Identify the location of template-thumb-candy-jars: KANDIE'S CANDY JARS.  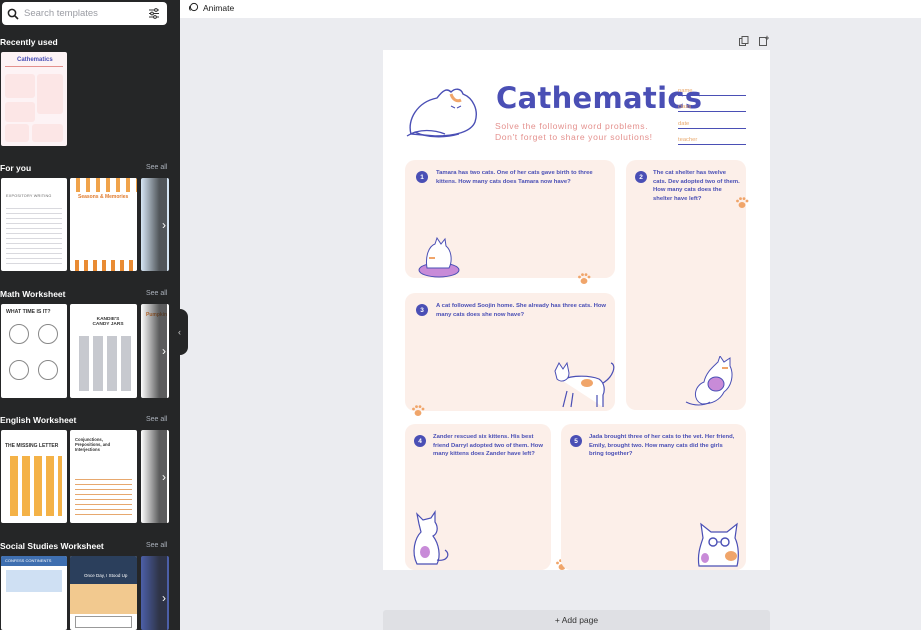
(103, 351).